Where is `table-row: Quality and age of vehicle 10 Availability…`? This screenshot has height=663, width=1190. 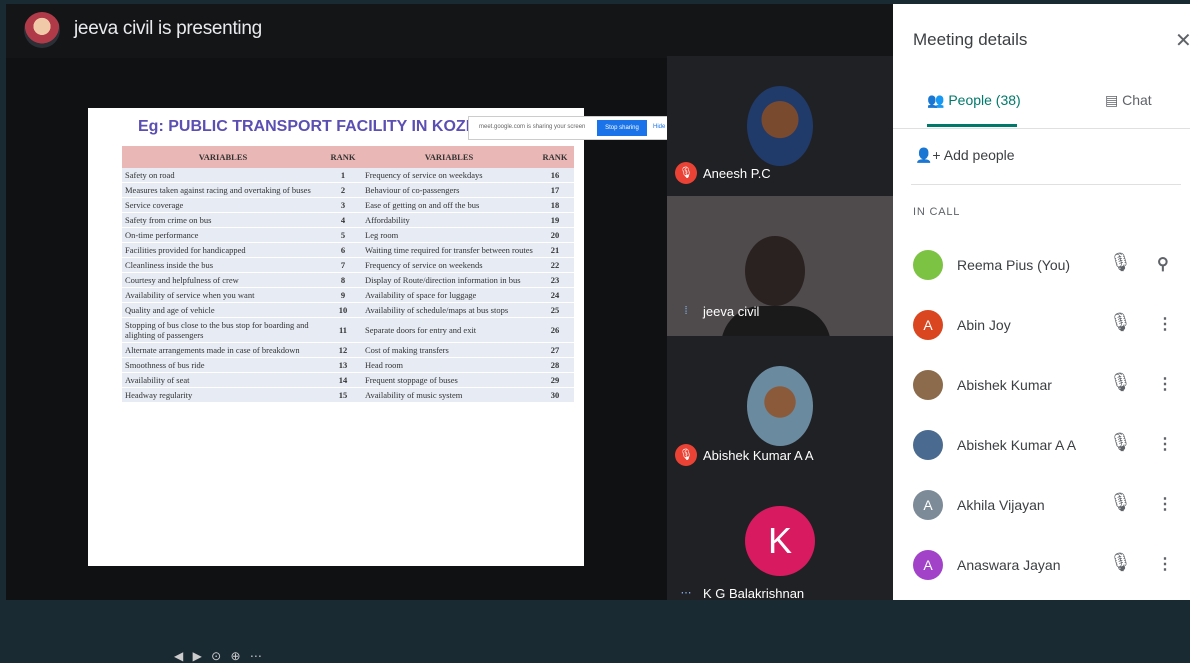
table-row: Quality and age of vehicle 10 Availability… is located at coordinates (348, 310).